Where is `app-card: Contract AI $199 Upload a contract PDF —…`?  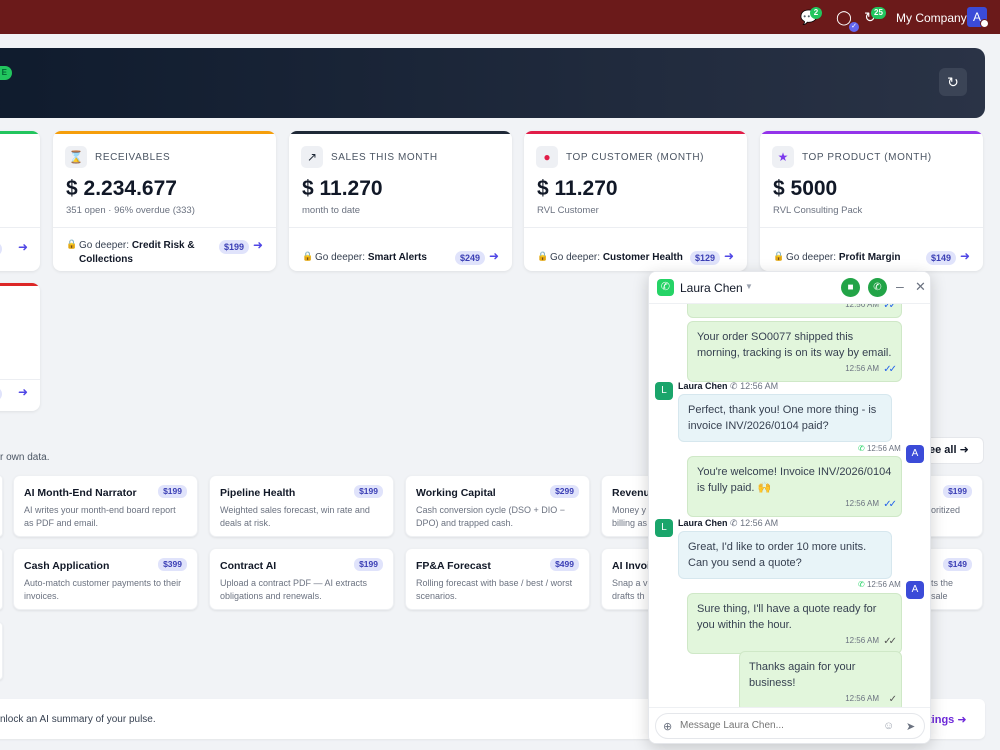 app-card: Contract AI $199 Upload a contract PDF —… is located at coordinates (301, 579).